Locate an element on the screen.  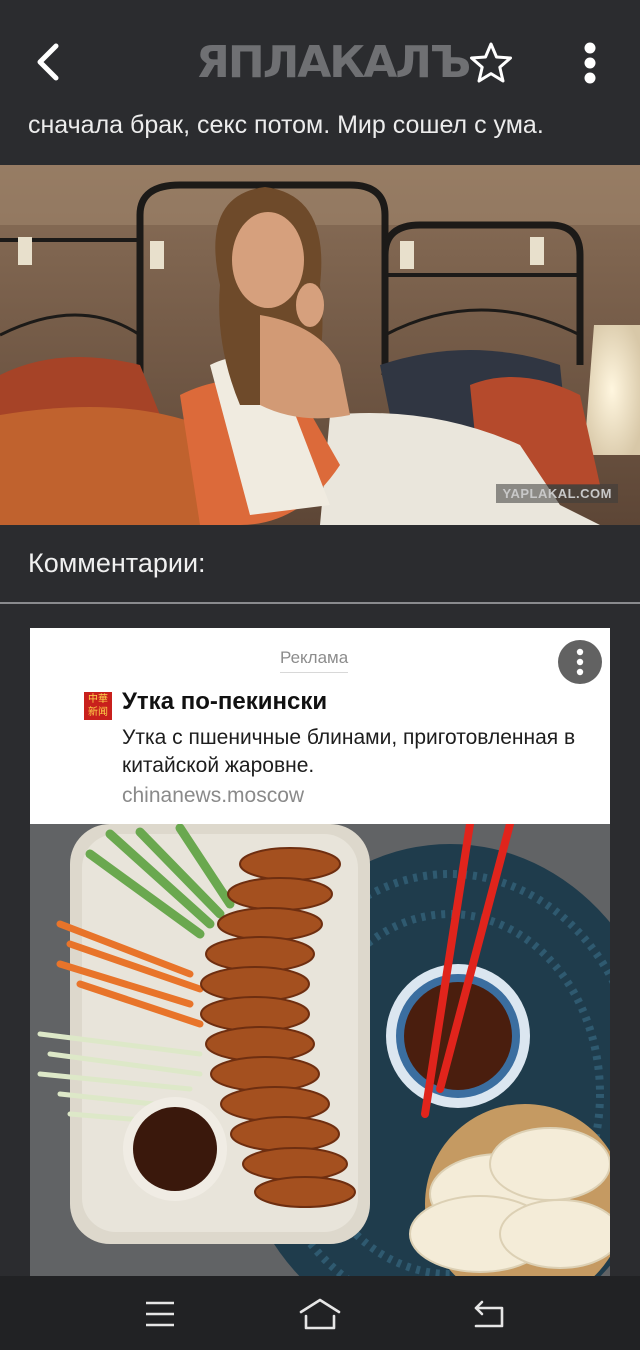
more-options-button is located at coordinates (590, 63).